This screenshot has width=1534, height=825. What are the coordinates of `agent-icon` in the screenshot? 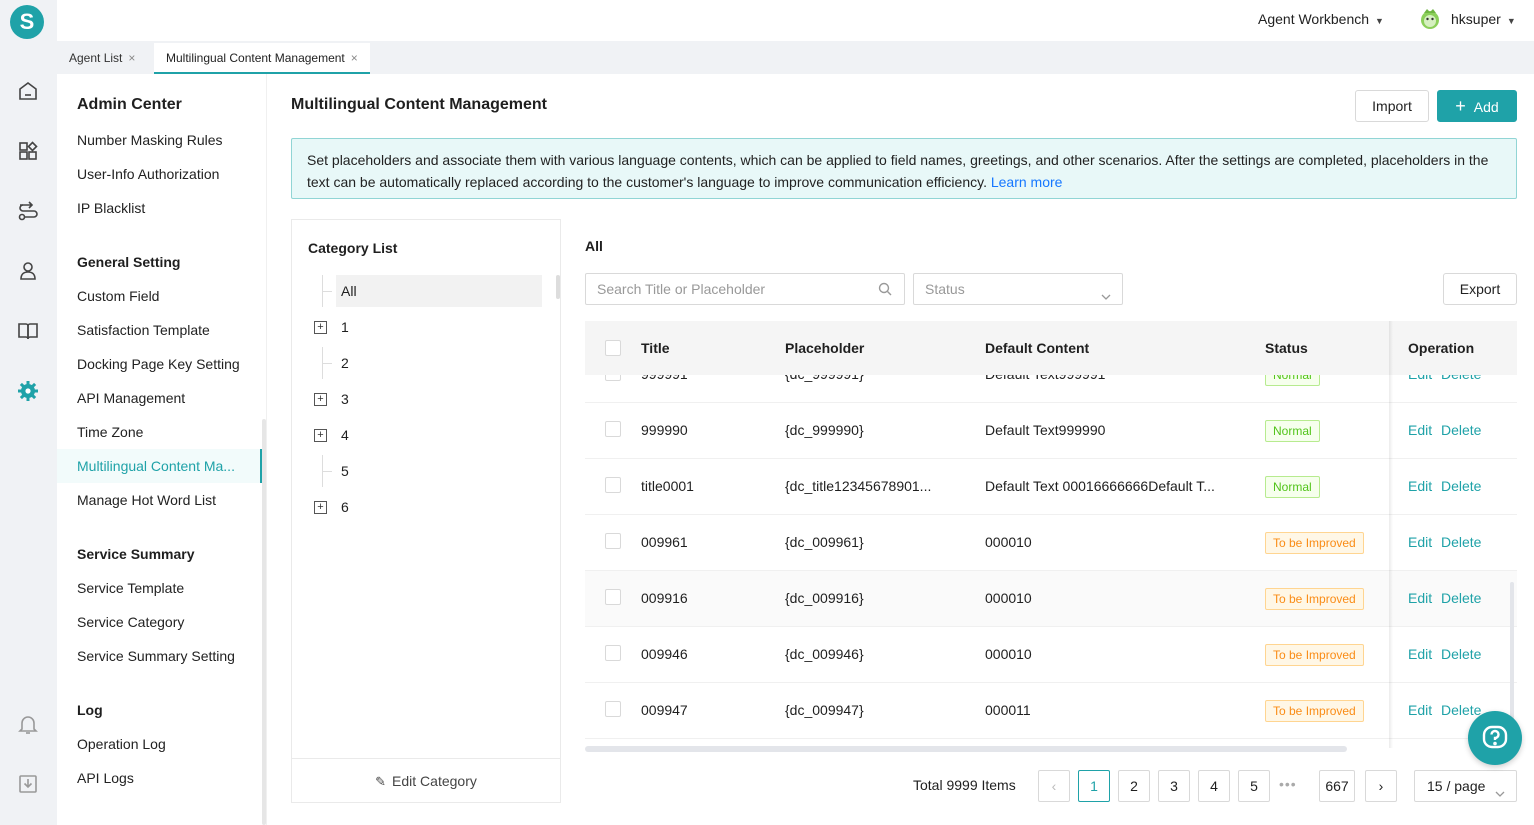 It's located at (28, 271).